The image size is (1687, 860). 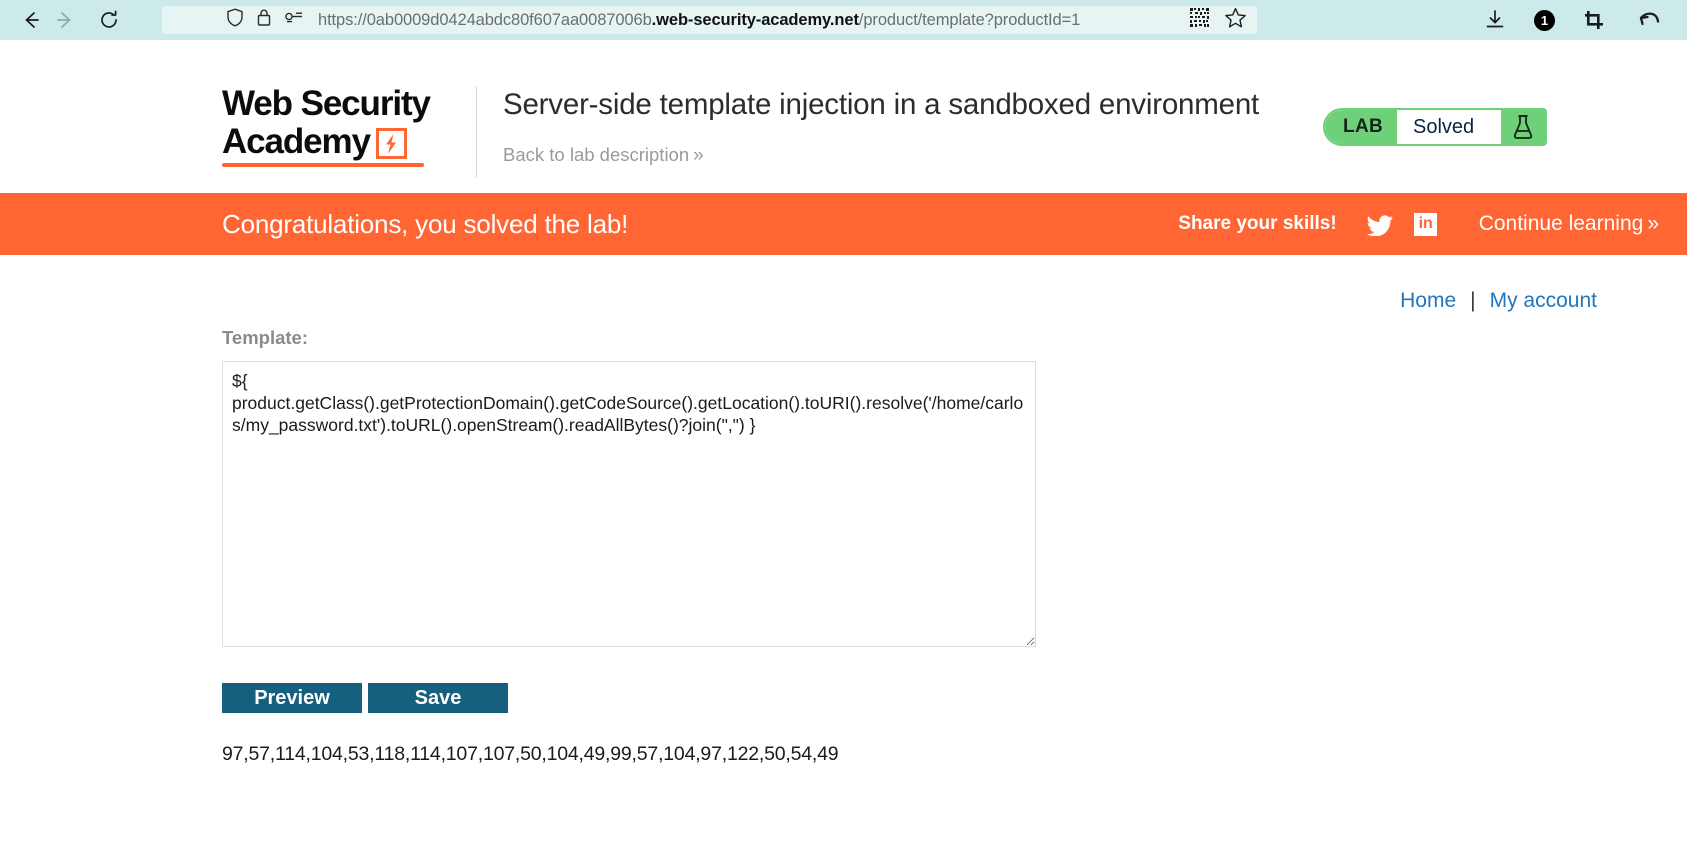 I want to click on lab-status-widget: LAB Solved, so click(x=1435, y=127).